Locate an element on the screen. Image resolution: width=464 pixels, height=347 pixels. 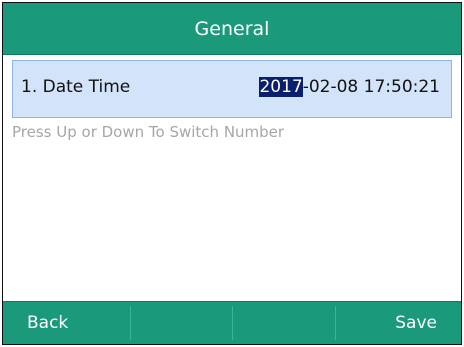
screen-title-text: General is located at coordinates (232, 28).